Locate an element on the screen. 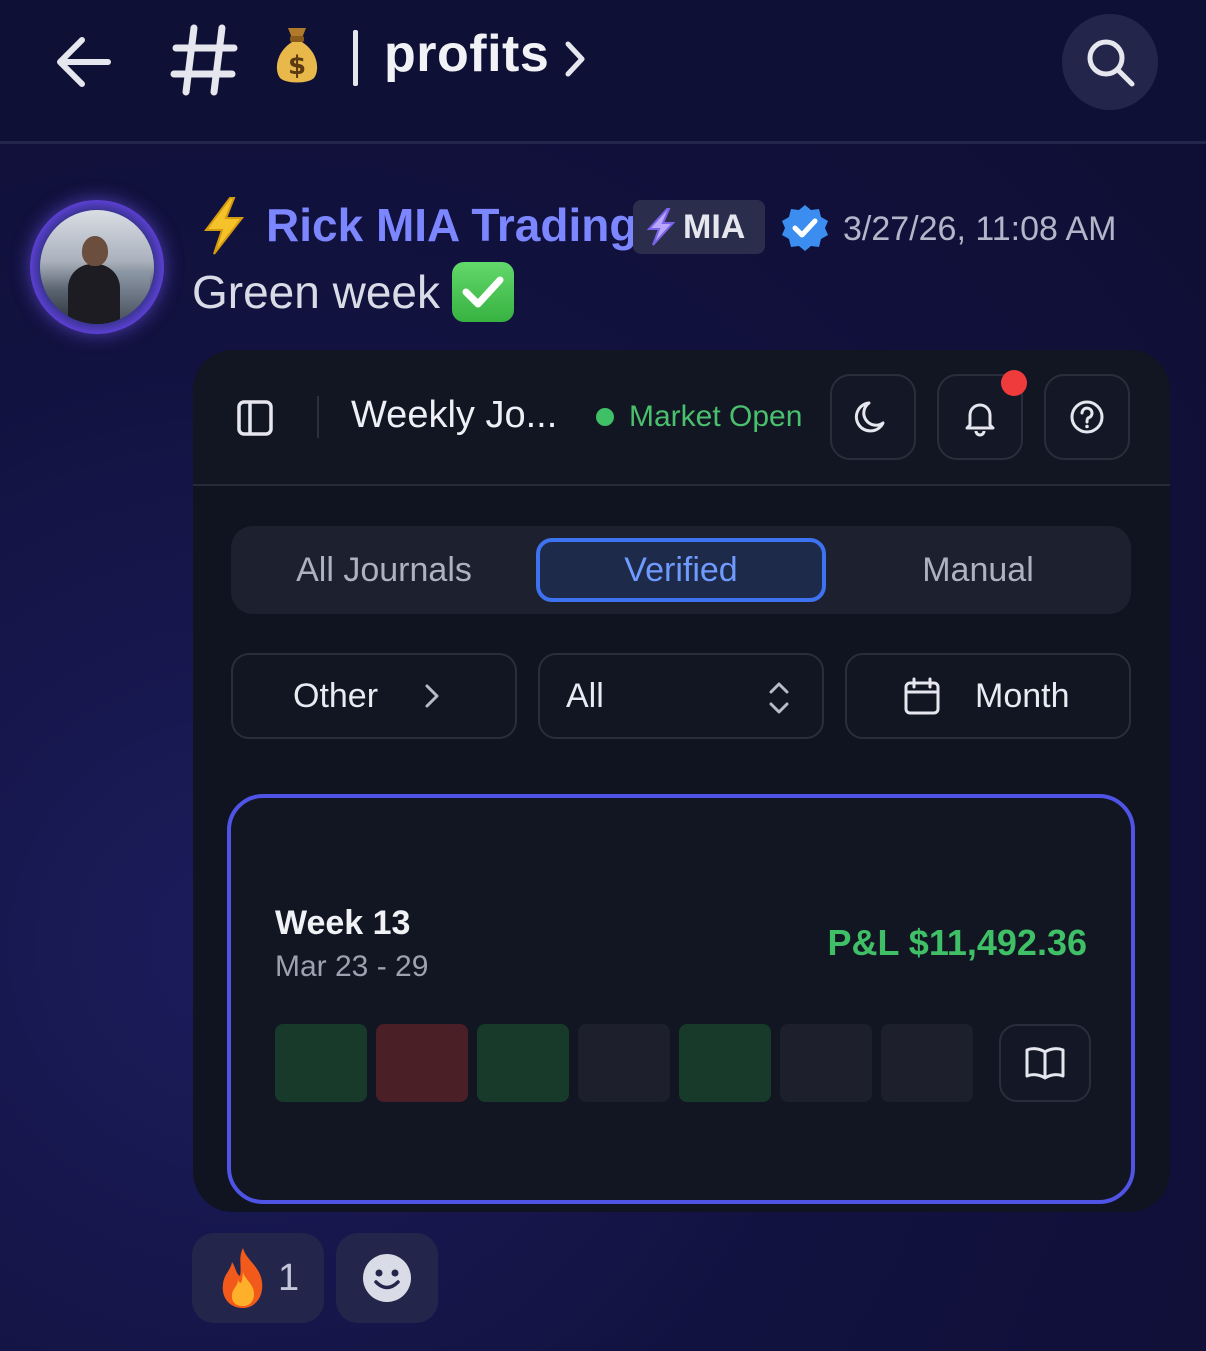 This screenshot has height=1351, width=1206. dark-mode-button is located at coordinates (873, 417).